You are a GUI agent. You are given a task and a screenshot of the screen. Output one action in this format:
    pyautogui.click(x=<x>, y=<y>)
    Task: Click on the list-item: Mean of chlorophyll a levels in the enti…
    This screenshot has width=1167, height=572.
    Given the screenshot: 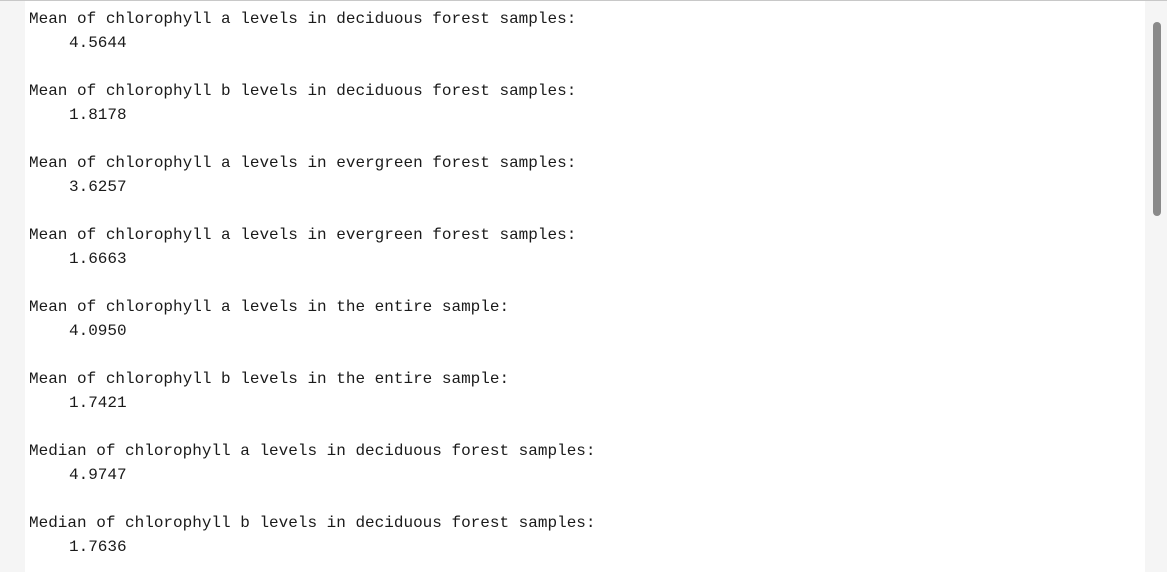 What is the action you would take?
    pyautogui.click(x=587, y=331)
    